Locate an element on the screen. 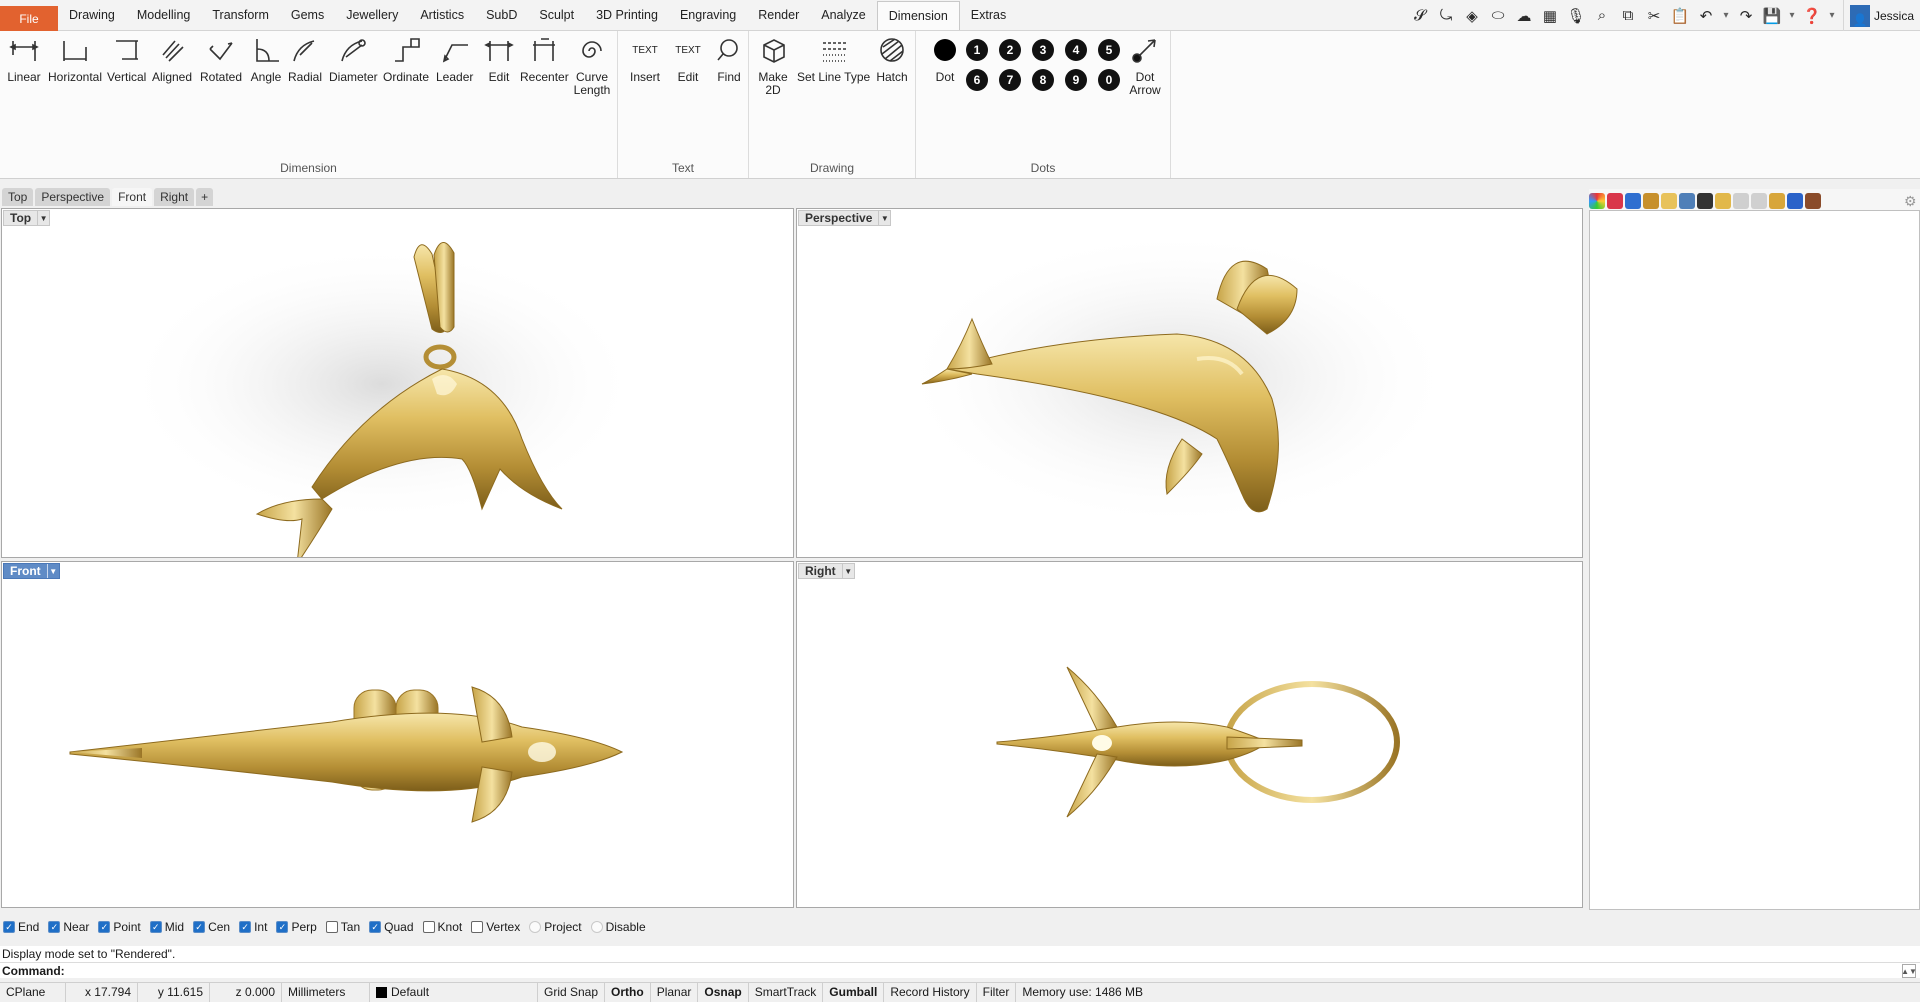 Image resolution: width=1920 pixels, height=1002 pixels. user-account: 👤 Jessica is located at coordinates (1881, 15).